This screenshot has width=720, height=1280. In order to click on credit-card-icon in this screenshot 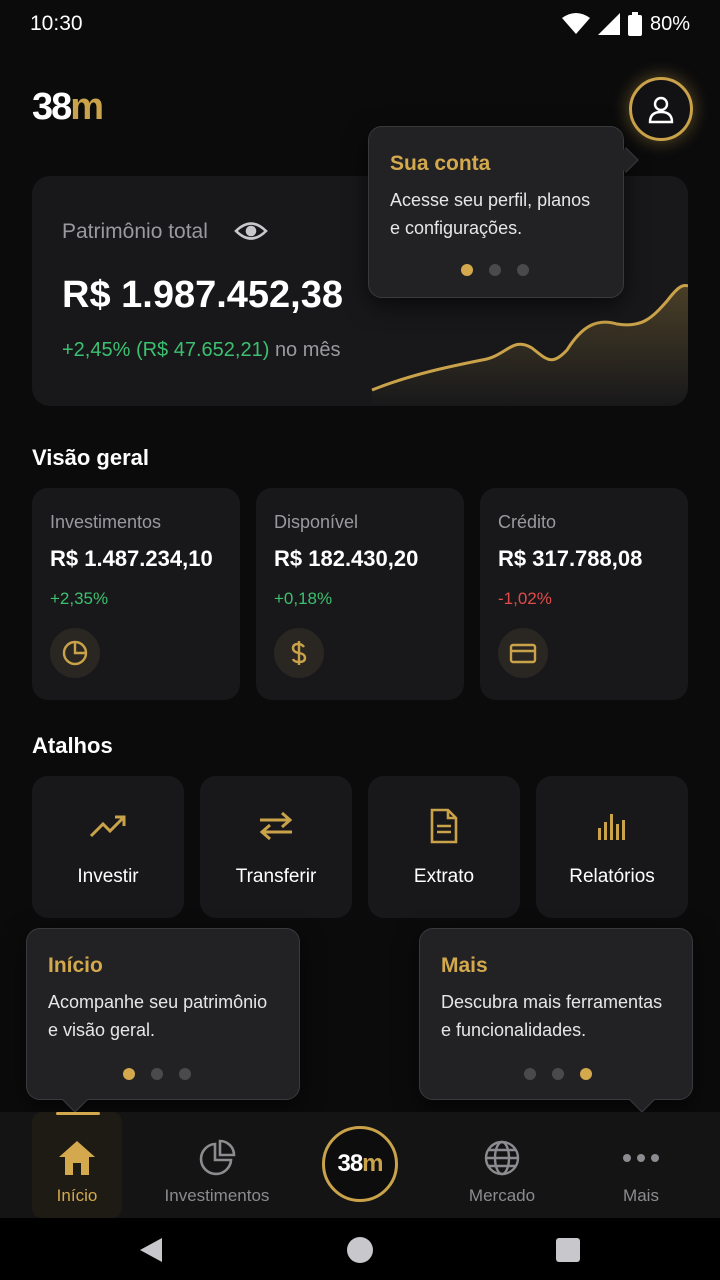, I will do `click(523, 653)`.